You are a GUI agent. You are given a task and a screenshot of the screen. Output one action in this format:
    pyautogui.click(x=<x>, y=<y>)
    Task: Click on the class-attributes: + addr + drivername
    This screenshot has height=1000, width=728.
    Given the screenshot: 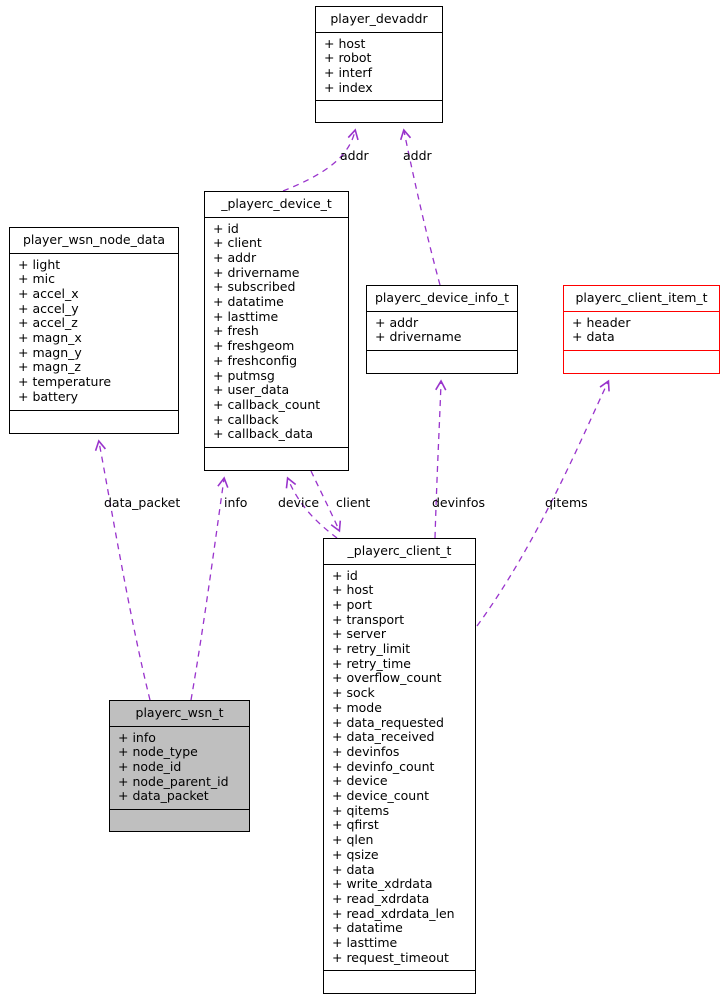 What is the action you would take?
    pyautogui.click(x=442, y=331)
    